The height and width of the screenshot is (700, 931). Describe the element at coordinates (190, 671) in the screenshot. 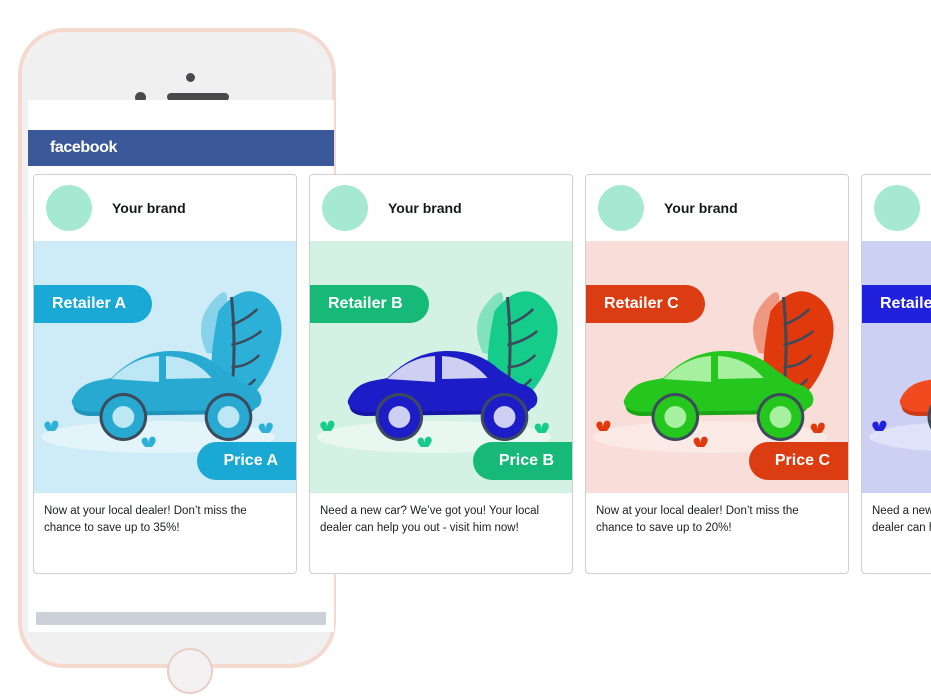

I see `home-button` at that location.